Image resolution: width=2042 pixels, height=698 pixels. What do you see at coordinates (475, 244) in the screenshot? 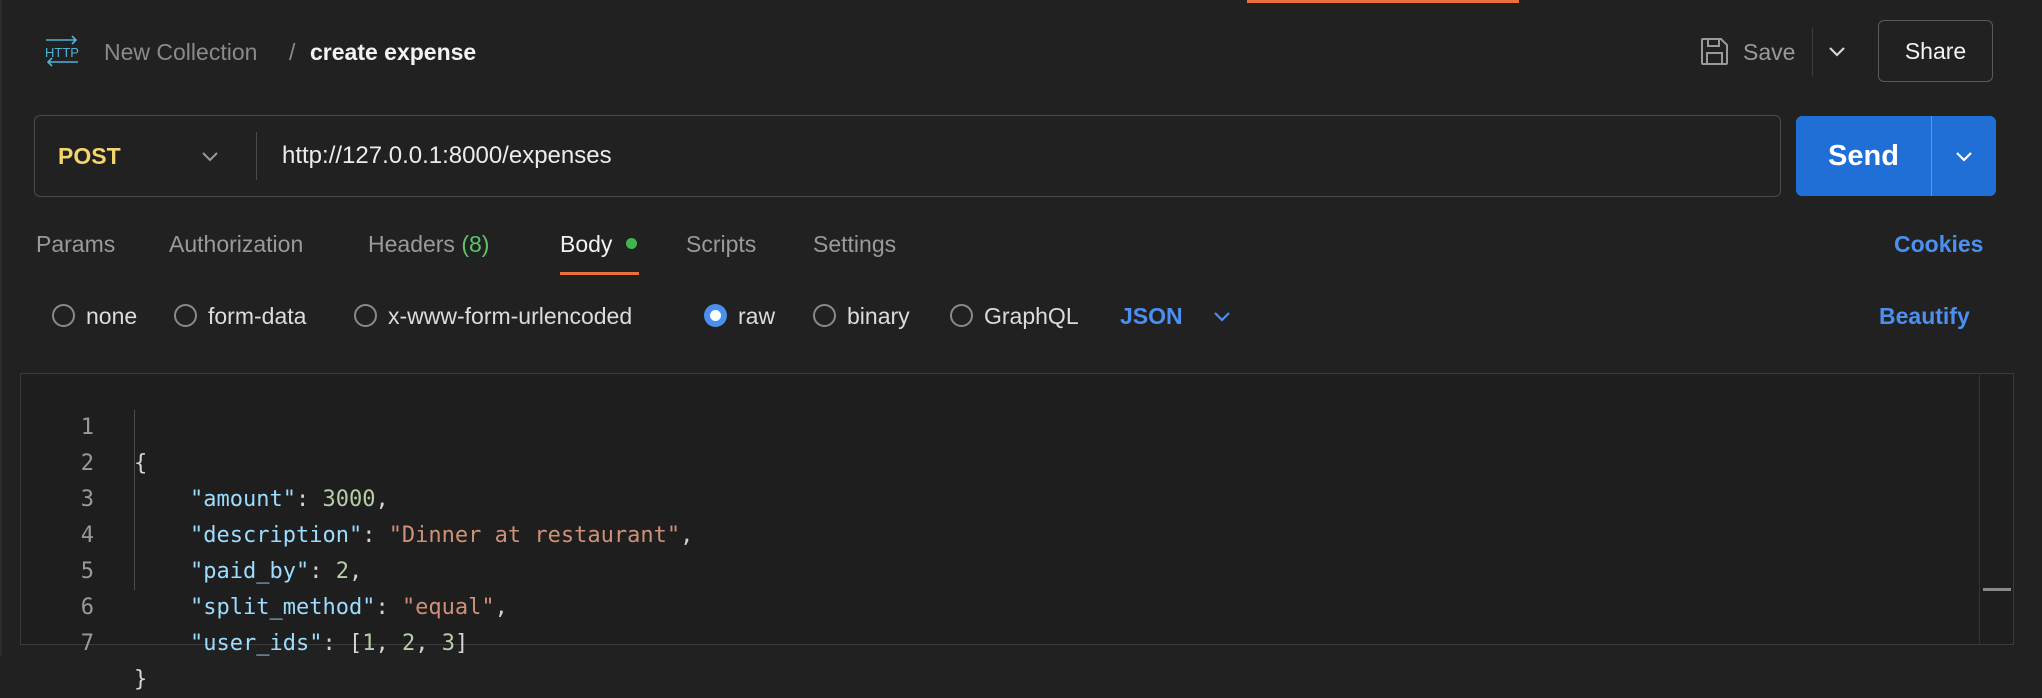
I see `headers-count-badge: (8)` at bounding box center [475, 244].